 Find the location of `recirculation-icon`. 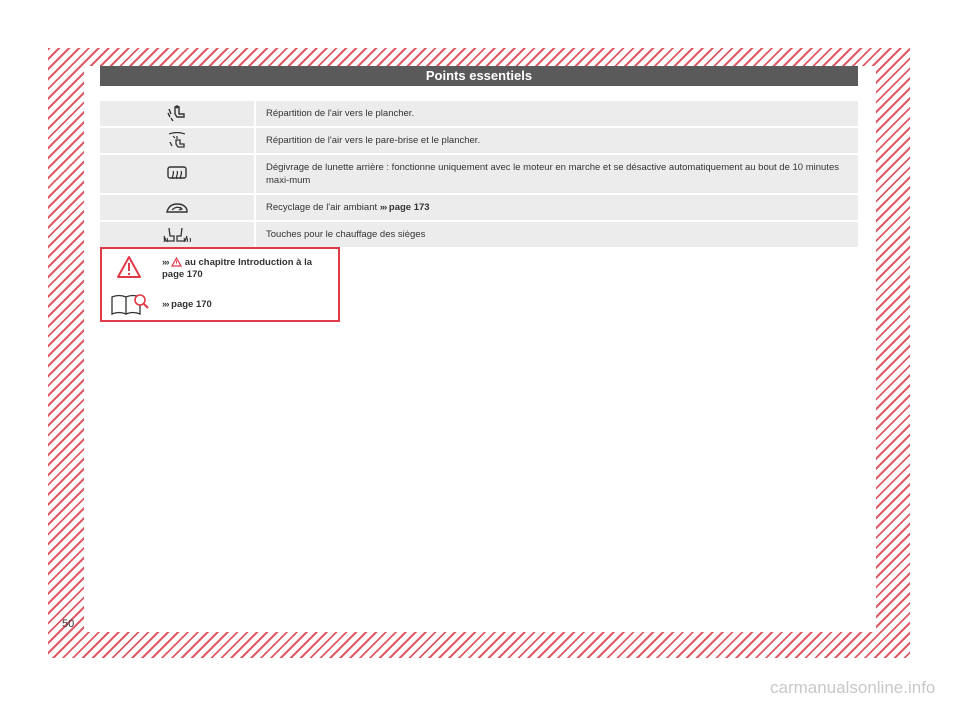

recirculation-icon is located at coordinates (177, 207).